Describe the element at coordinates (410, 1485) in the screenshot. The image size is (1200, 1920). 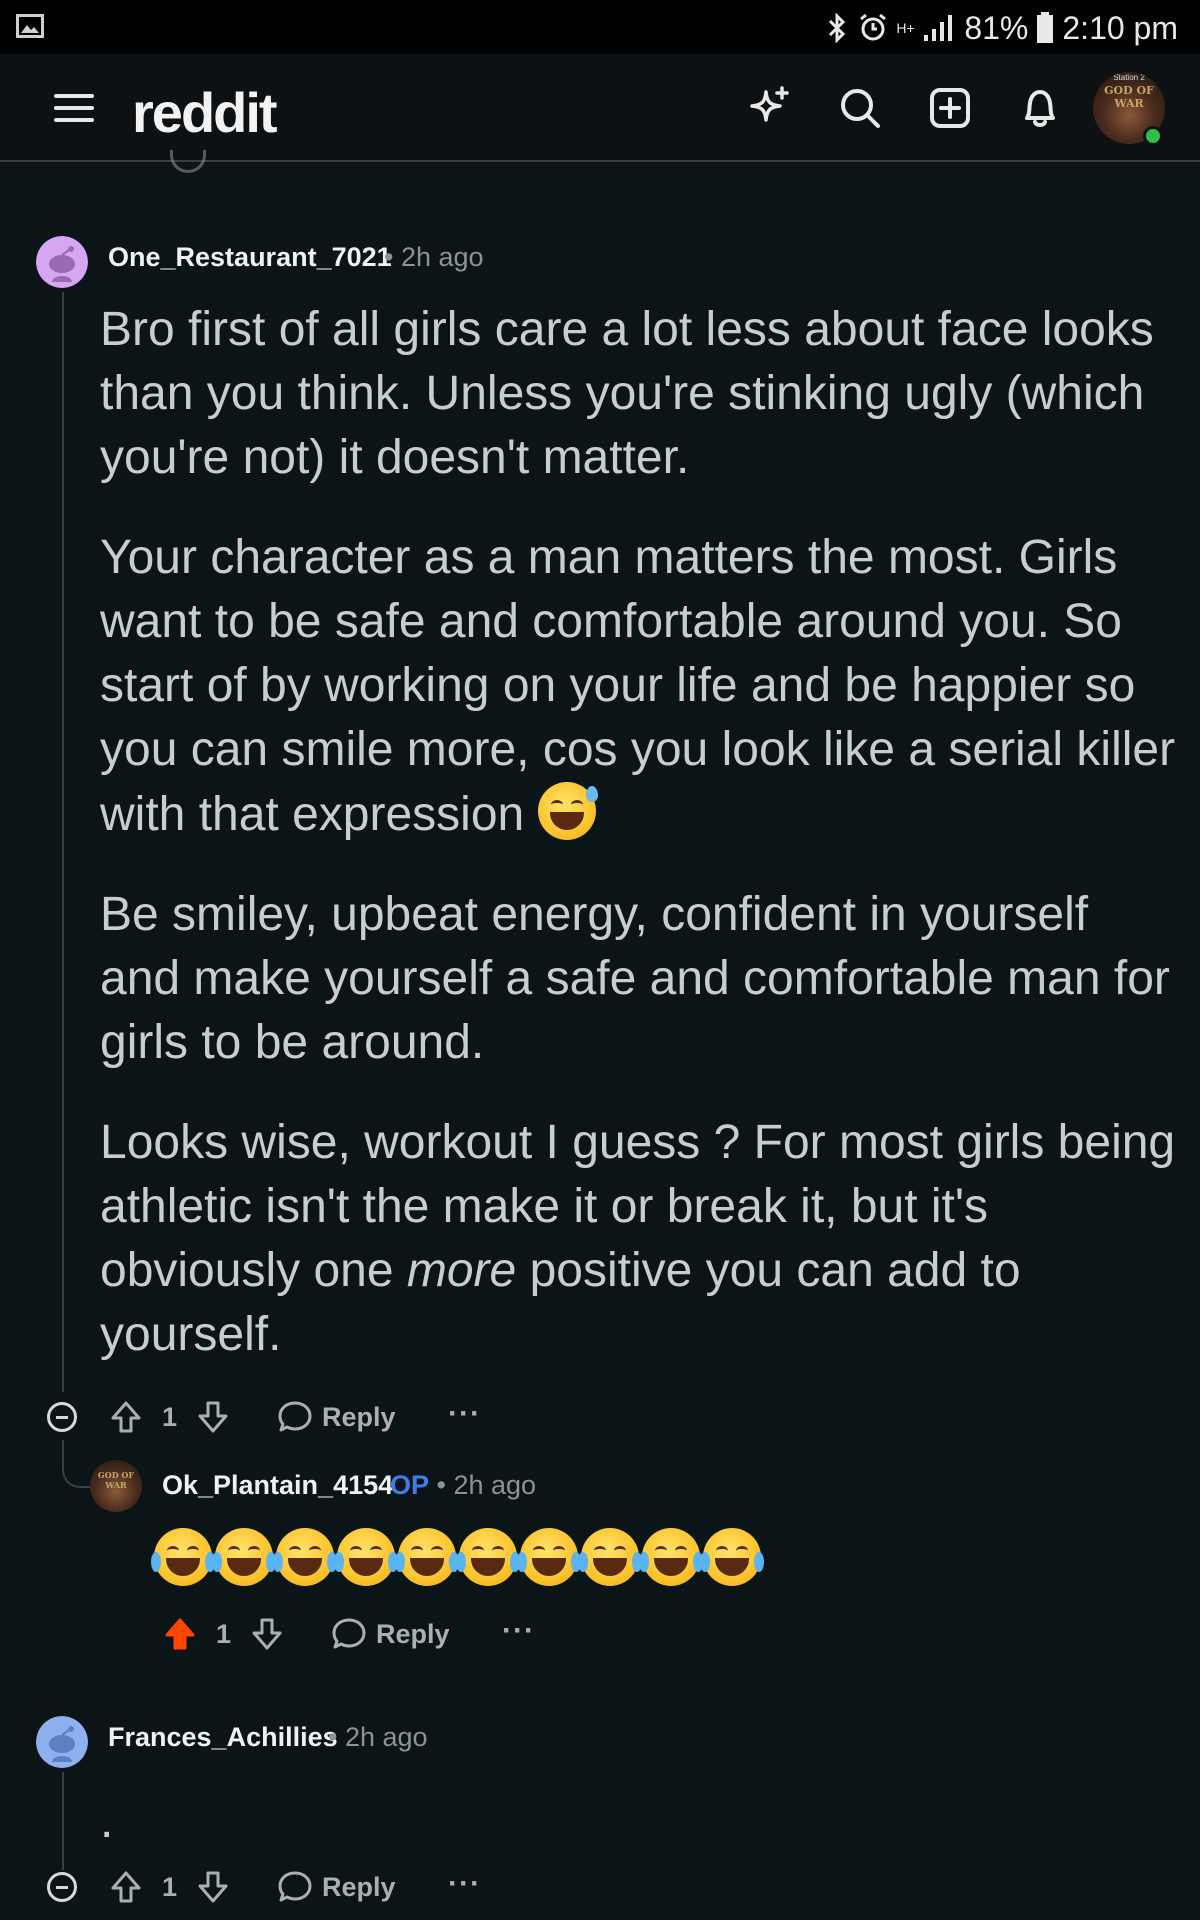
I see `op-badge: OP` at that location.